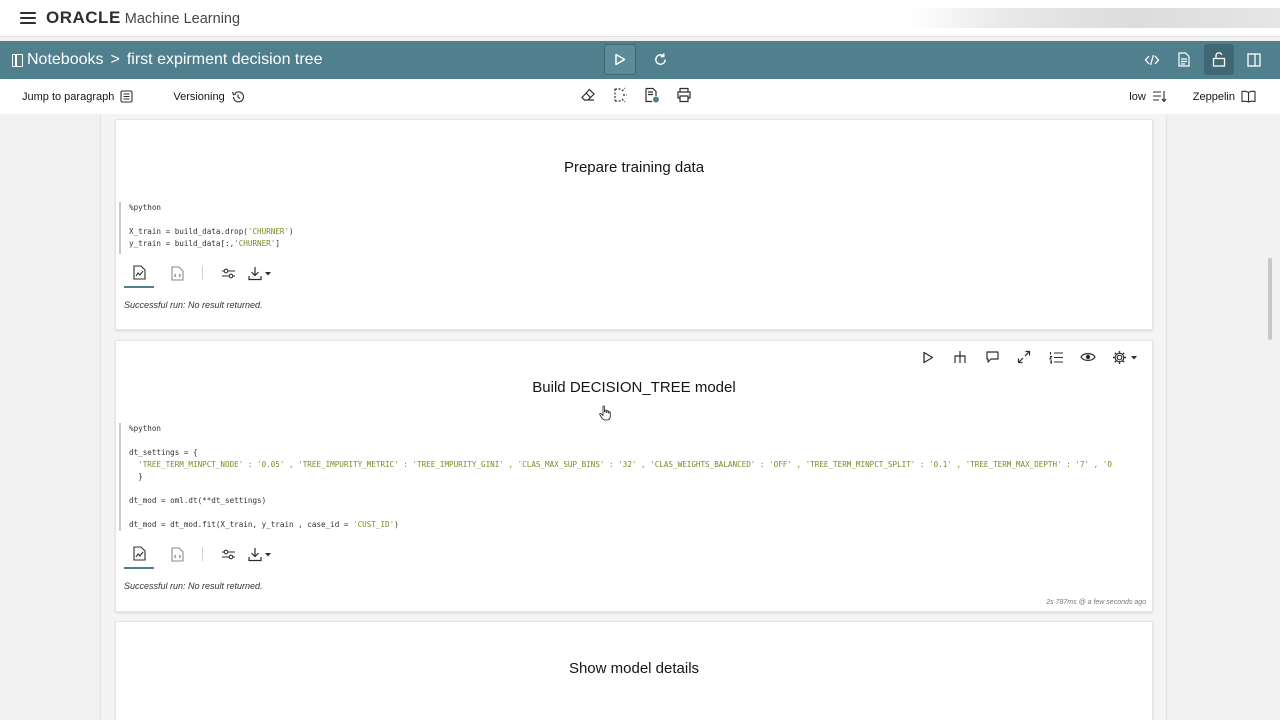 The height and width of the screenshot is (720, 1280). I want to click on document-icon, so click(1184, 59).